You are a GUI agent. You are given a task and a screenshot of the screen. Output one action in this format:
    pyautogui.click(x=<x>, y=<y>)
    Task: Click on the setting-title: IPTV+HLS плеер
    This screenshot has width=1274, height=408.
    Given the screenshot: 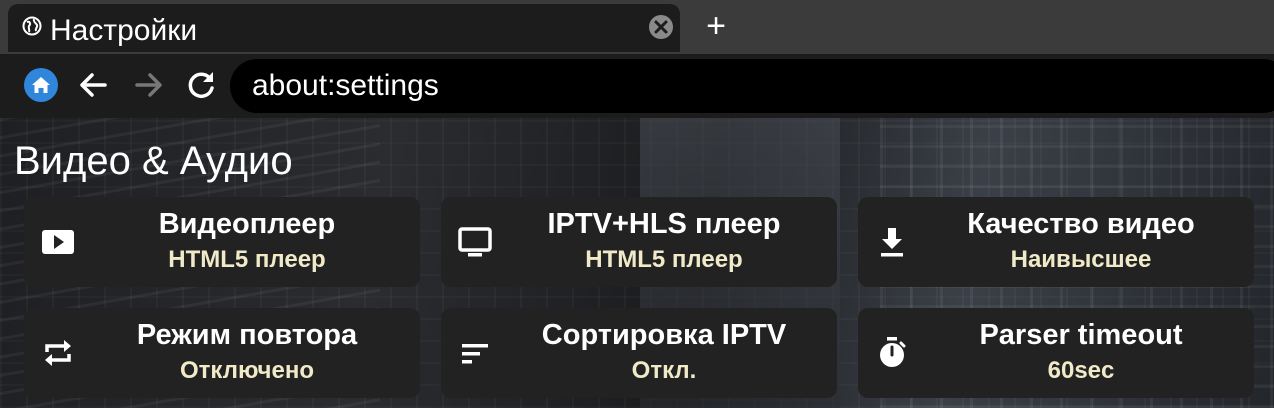 What is the action you would take?
    pyautogui.click(x=664, y=224)
    